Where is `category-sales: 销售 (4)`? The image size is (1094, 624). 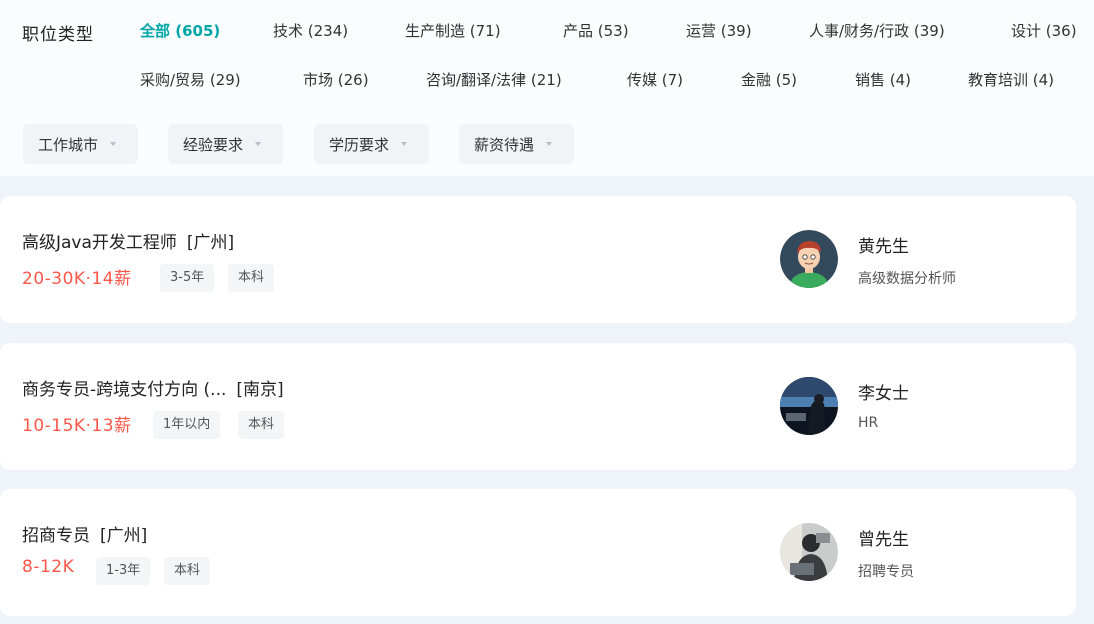
category-sales: 销售 (4) is located at coordinates (883, 79).